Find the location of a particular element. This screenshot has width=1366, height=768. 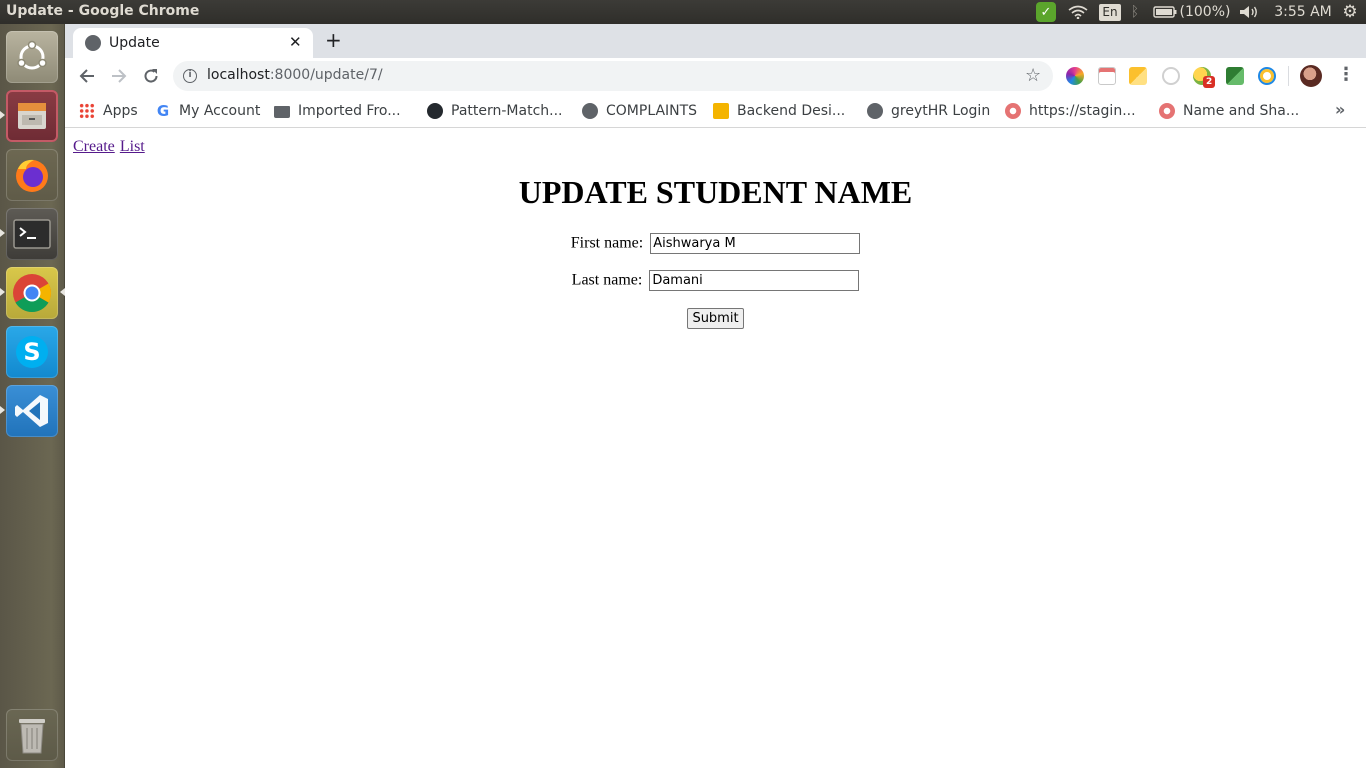

slides-icon is located at coordinates (721, 111).